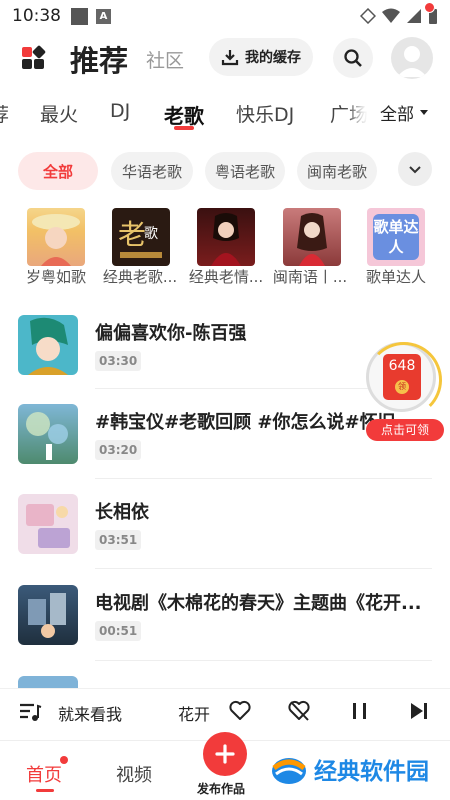 This screenshot has height=800, width=450. What do you see at coordinates (118, 540) in the screenshot?
I see `song-duration: 03:51` at bounding box center [118, 540].